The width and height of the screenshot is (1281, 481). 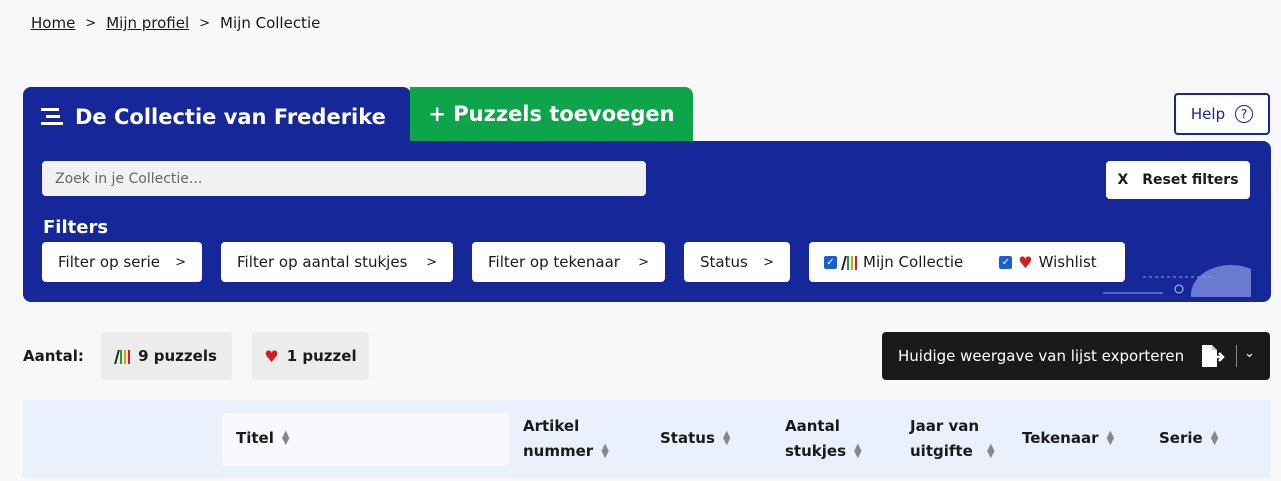 I want to click on column-aantal-label: Aantal stukjes, so click(x=815, y=438).